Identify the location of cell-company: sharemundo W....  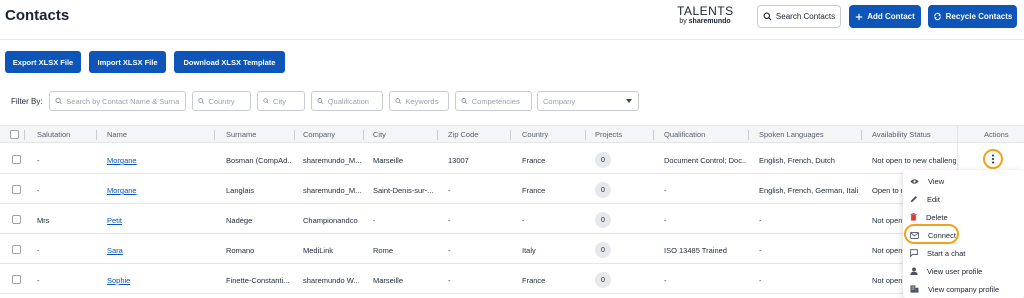
(331, 280).